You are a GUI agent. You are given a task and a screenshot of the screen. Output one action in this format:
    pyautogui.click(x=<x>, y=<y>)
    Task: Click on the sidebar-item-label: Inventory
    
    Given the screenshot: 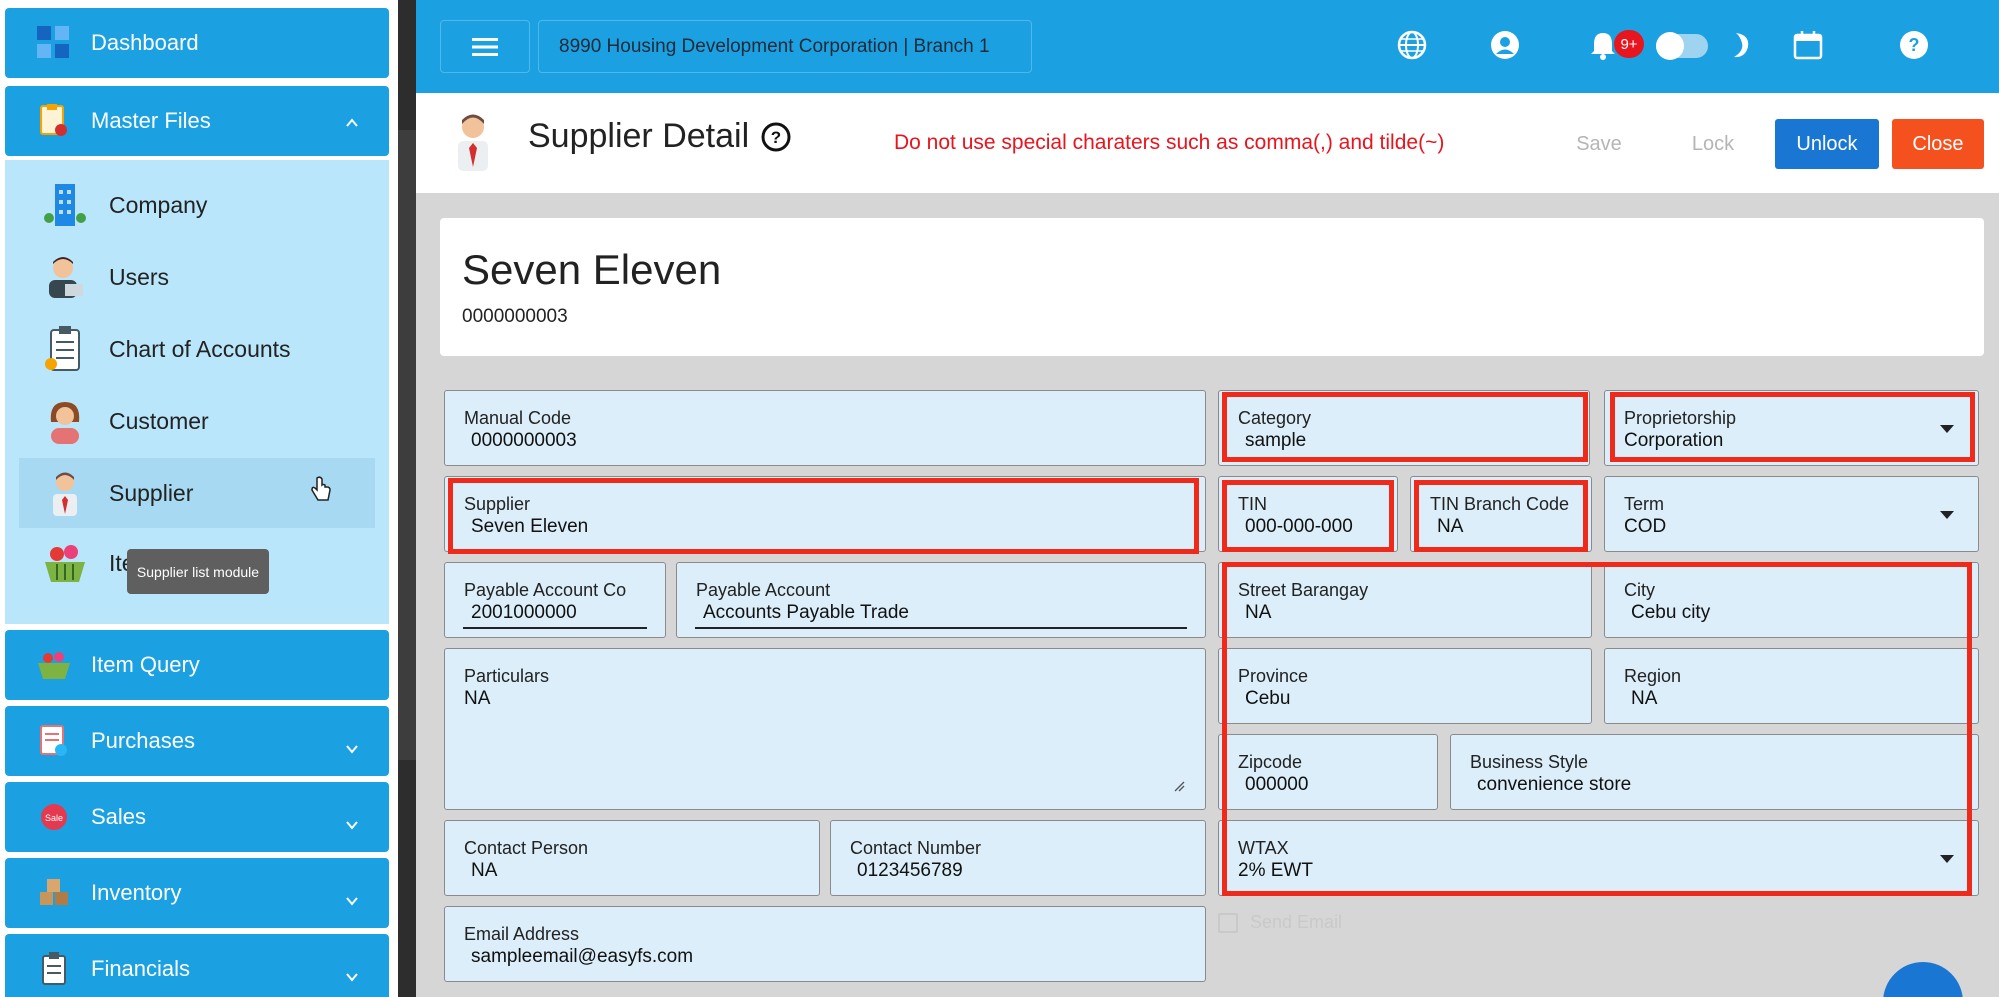 What is the action you would take?
    pyautogui.click(x=136, y=892)
    